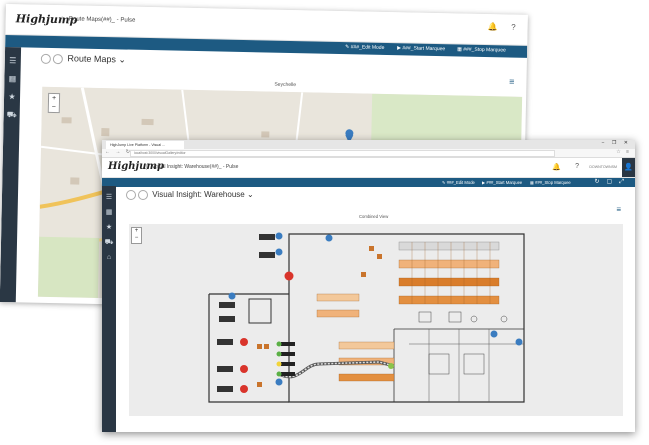 Image resolution: width=649 pixels, height=445 pixels. What do you see at coordinates (109, 309) in the screenshot?
I see `sidebar: ☰ ▦ ★ ⛟ ⌂` at bounding box center [109, 309].